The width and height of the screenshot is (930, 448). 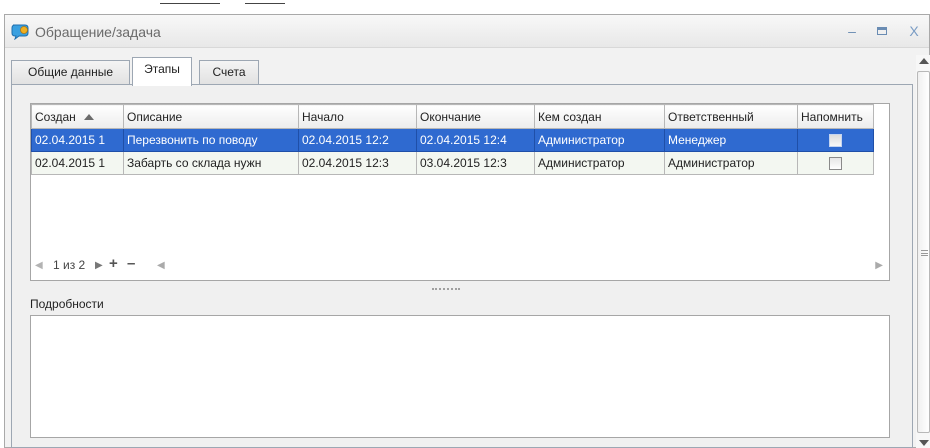 What do you see at coordinates (467, 31) in the screenshot?
I see `title-bar: Обращение/задача – X` at bounding box center [467, 31].